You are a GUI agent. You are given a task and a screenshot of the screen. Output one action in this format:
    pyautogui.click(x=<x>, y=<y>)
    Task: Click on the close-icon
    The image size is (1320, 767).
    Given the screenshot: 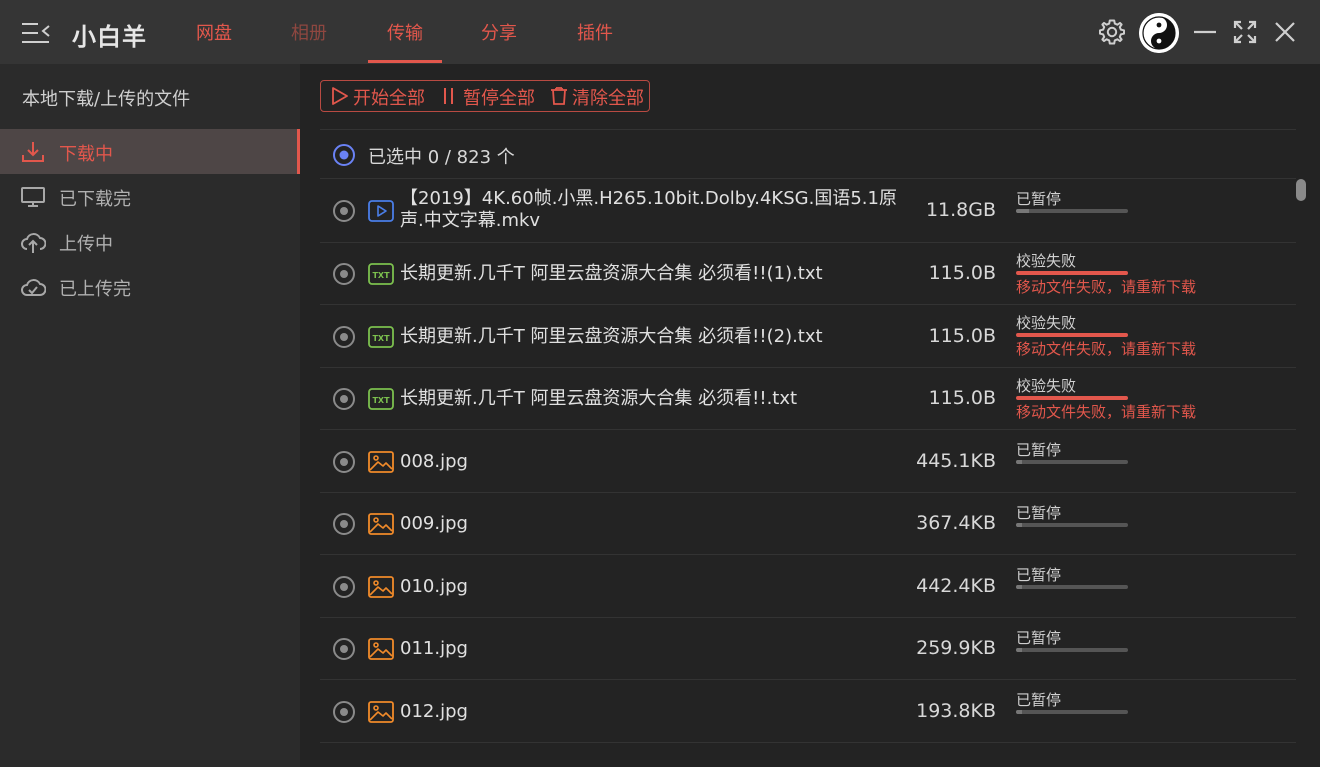 What is the action you would take?
    pyautogui.click(x=1285, y=32)
    